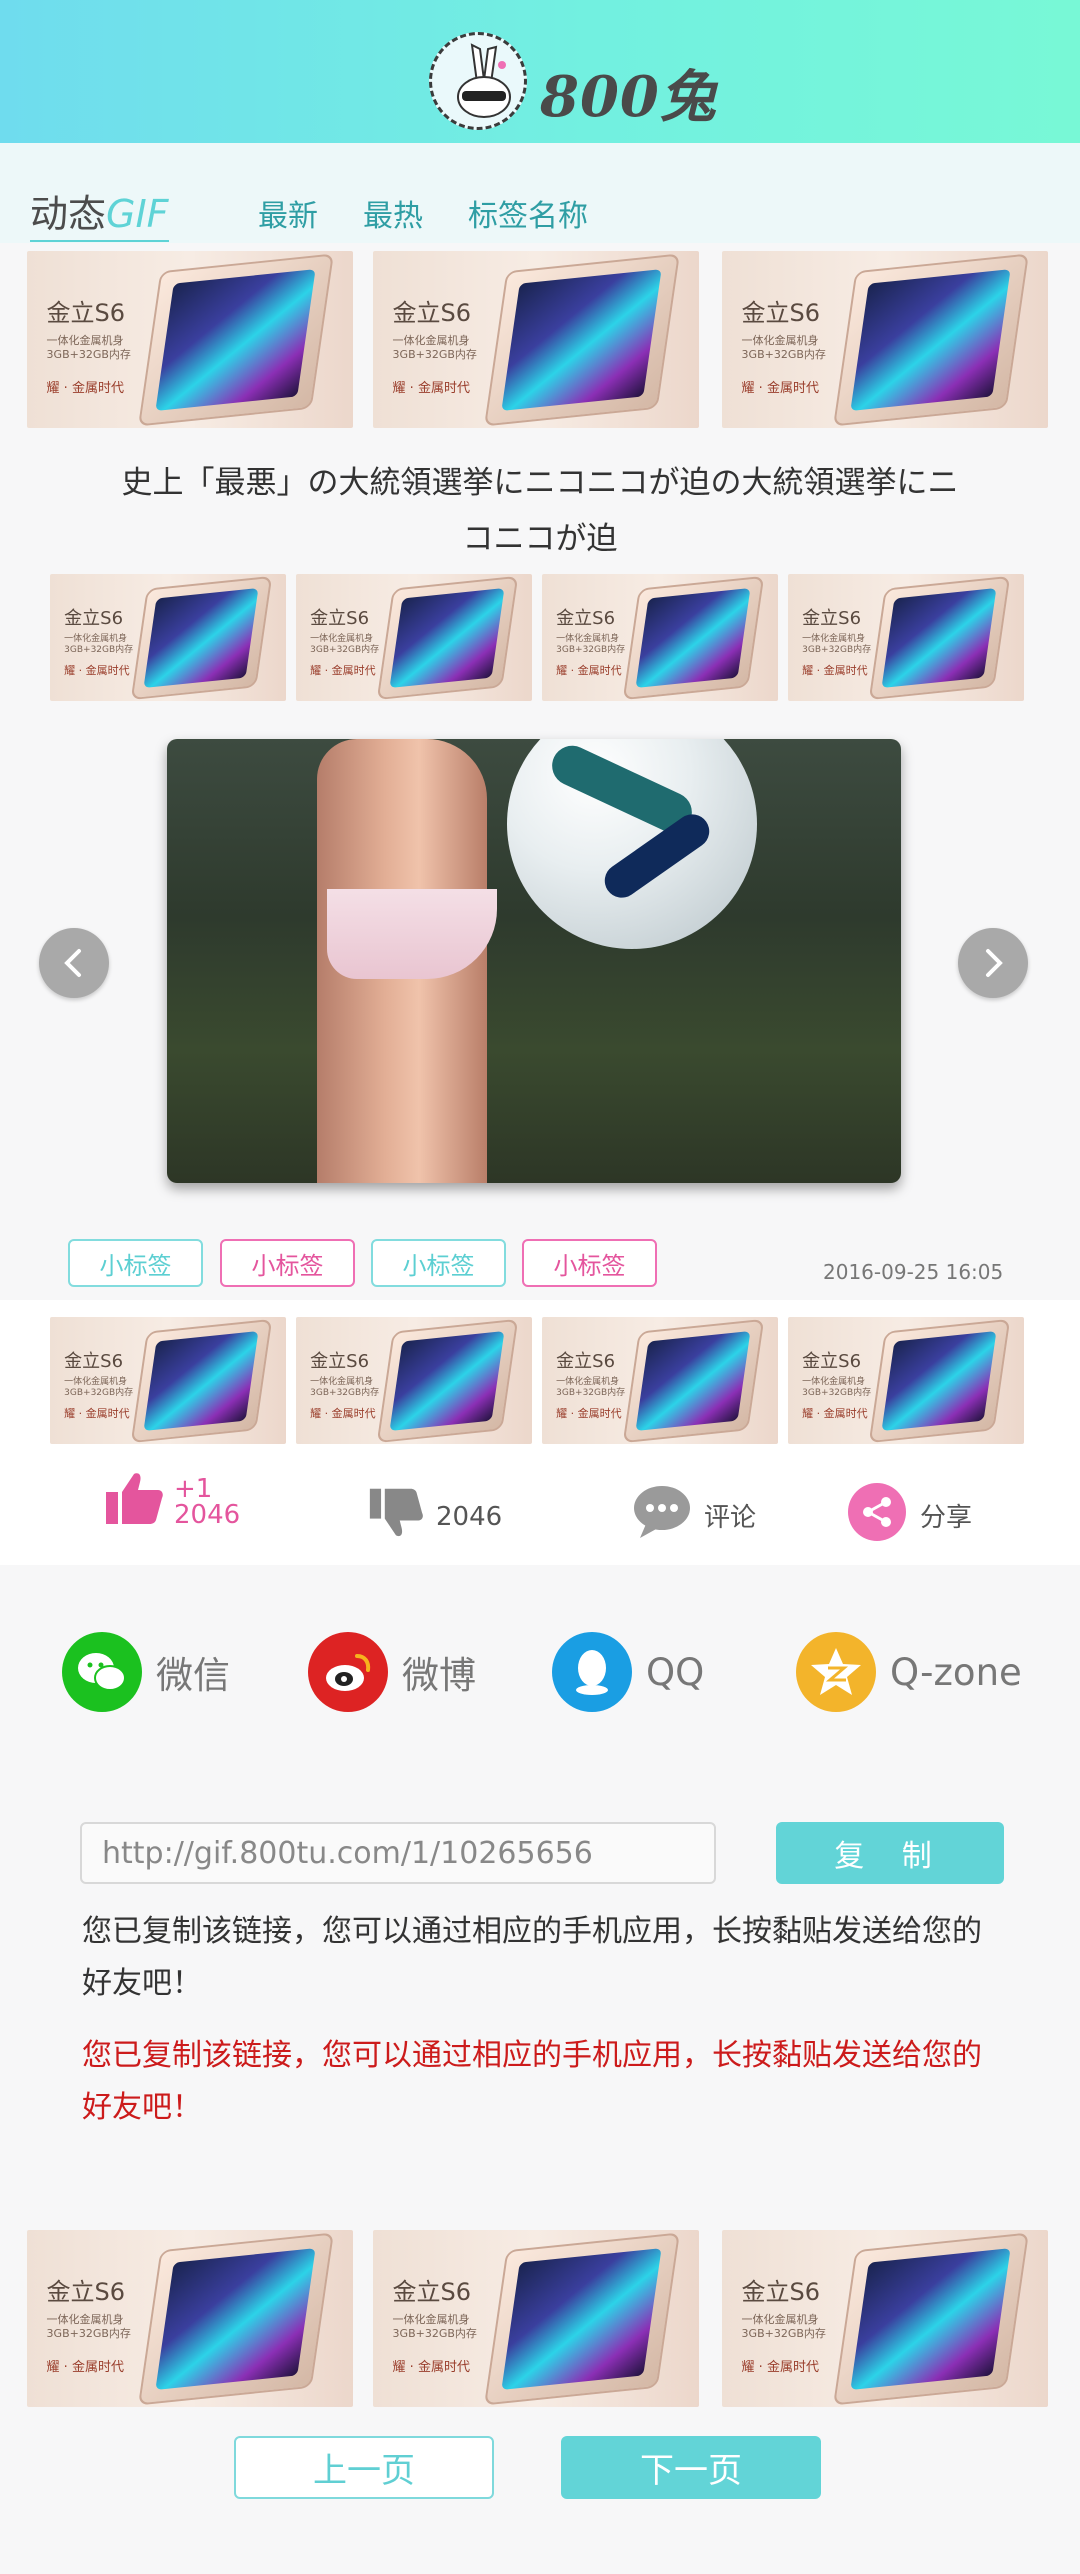  Describe the element at coordinates (172, 1501) in the screenshot. I see `like-button: +1 2046` at that location.